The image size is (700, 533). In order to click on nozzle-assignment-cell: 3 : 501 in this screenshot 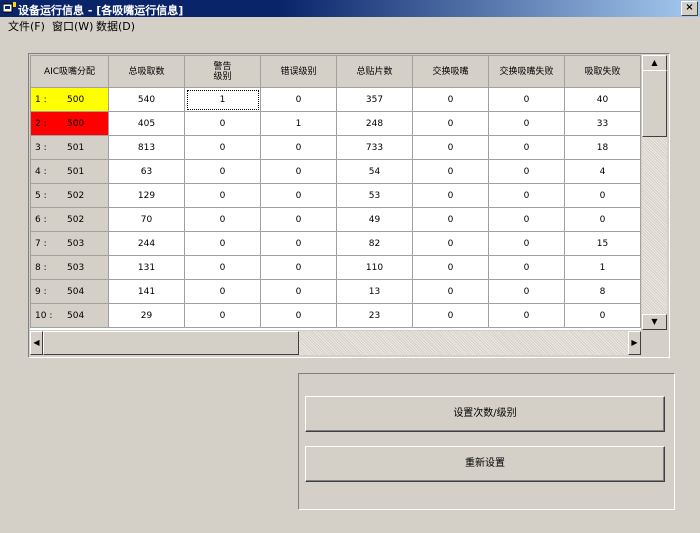, I will do `click(69, 147)`.